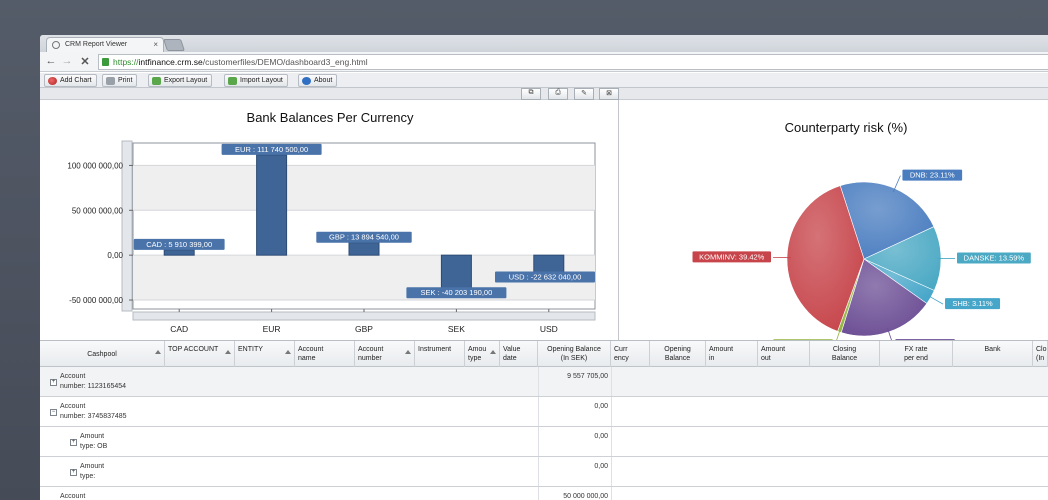  I want to click on bar-sek, so click(456, 273).